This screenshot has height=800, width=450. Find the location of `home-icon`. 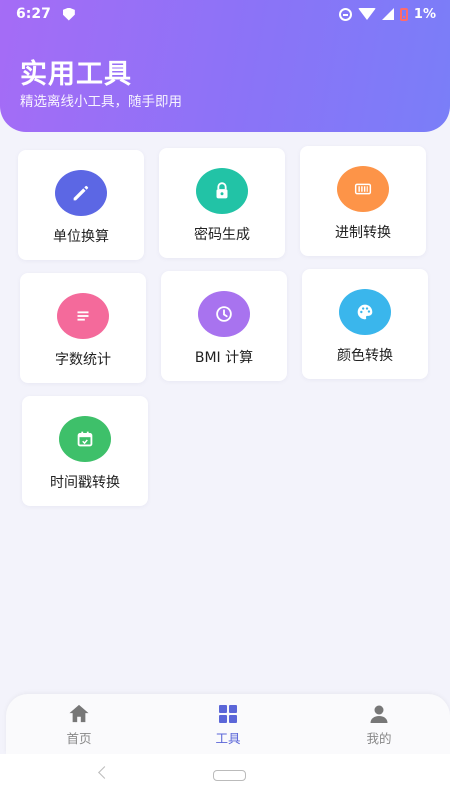

home-icon is located at coordinates (79, 713).